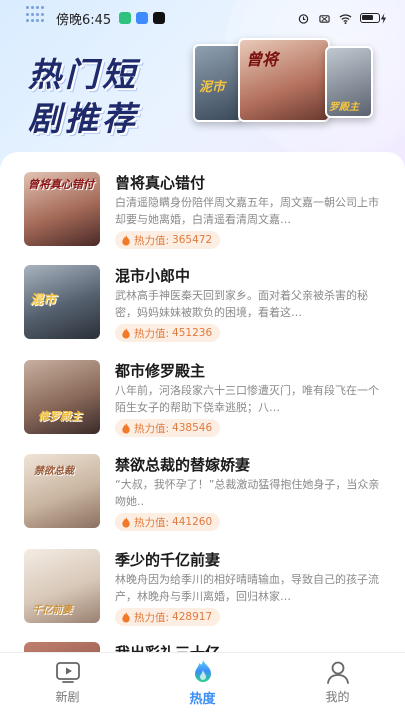  Describe the element at coordinates (192, 428) in the screenshot. I see `heat-value: 438546` at that location.